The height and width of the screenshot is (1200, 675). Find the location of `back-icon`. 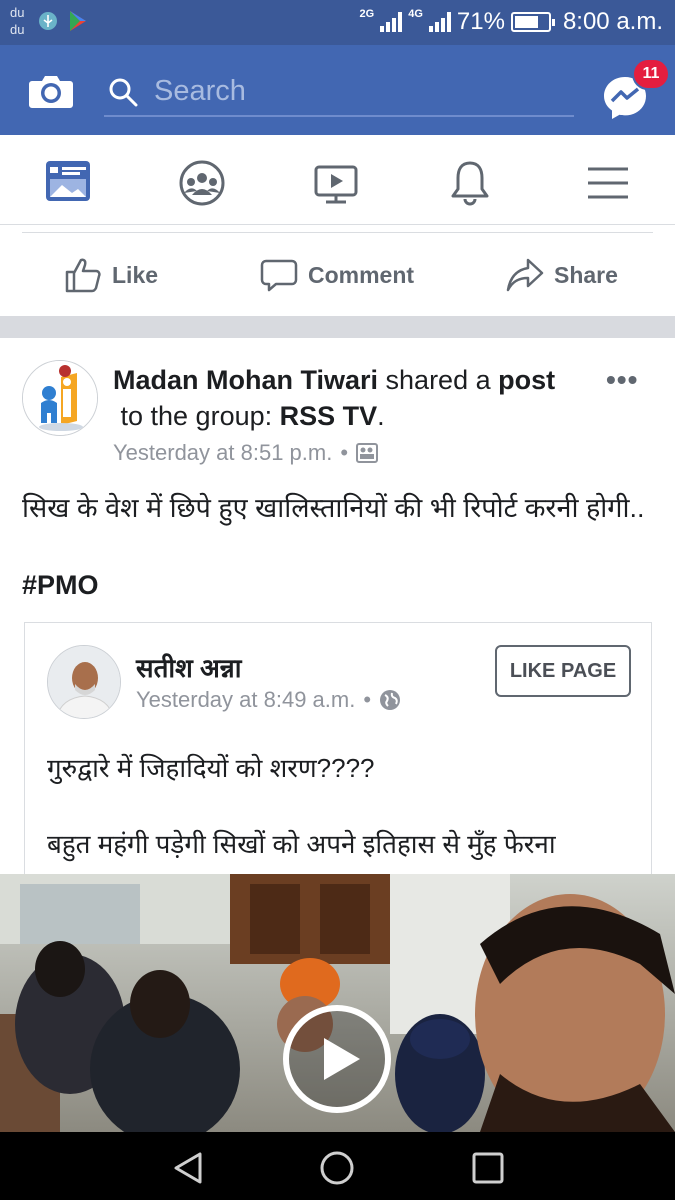

back-icon is located at coordinates (188, 1168).